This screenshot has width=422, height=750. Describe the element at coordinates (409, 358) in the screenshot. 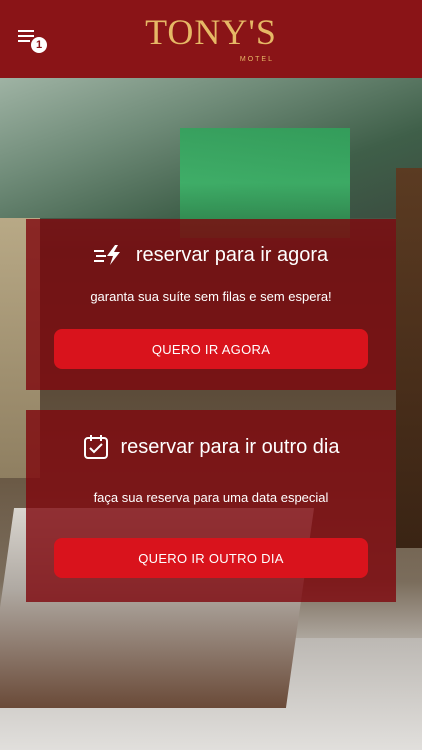

I see `background-wall-right` at that location.